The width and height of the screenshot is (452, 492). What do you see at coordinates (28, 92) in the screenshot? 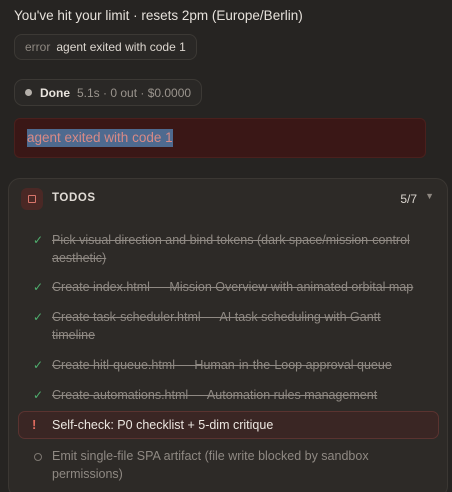
I see `status-dot-icon` at bounding box center [28, 92].